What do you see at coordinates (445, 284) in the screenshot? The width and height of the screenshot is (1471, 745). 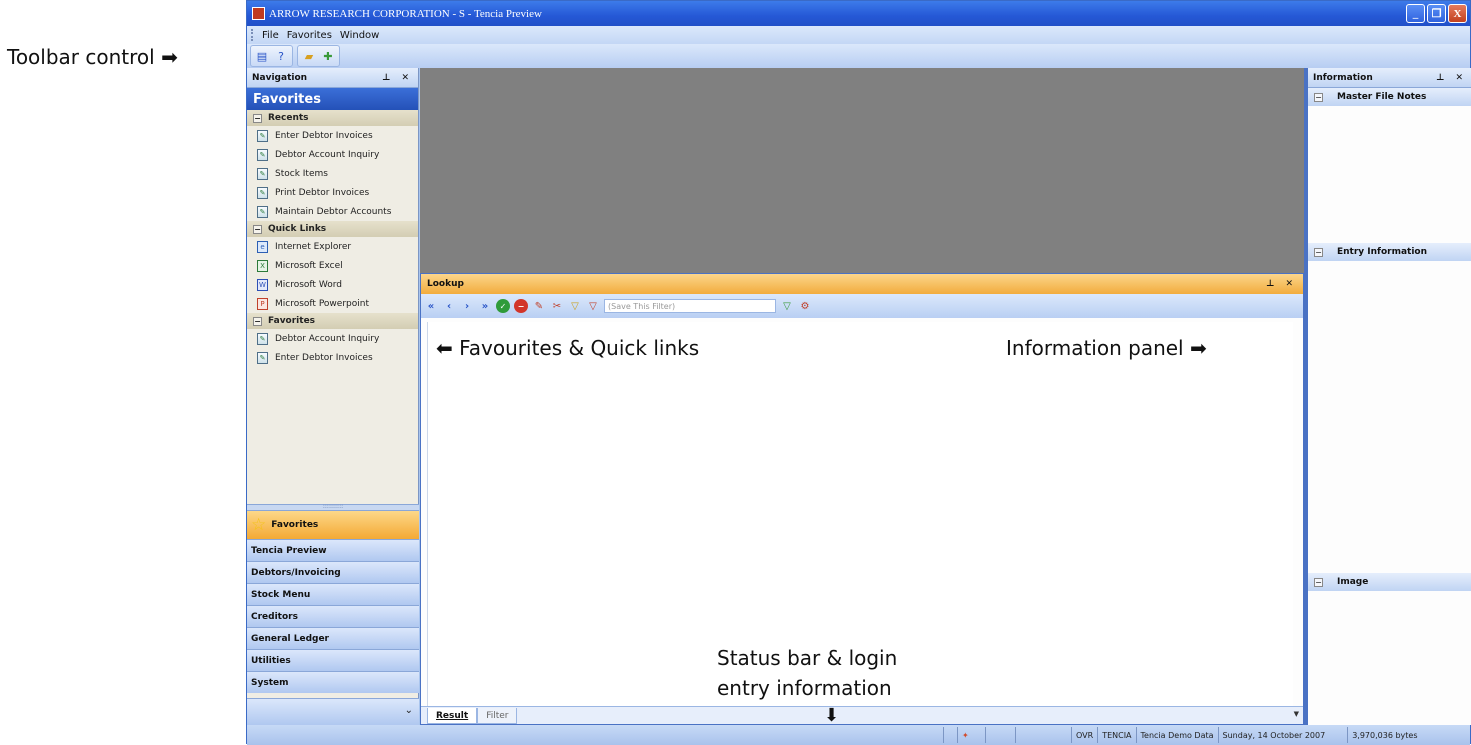 I see `lookup-title: Lookup` at bounding box center [445, 284].